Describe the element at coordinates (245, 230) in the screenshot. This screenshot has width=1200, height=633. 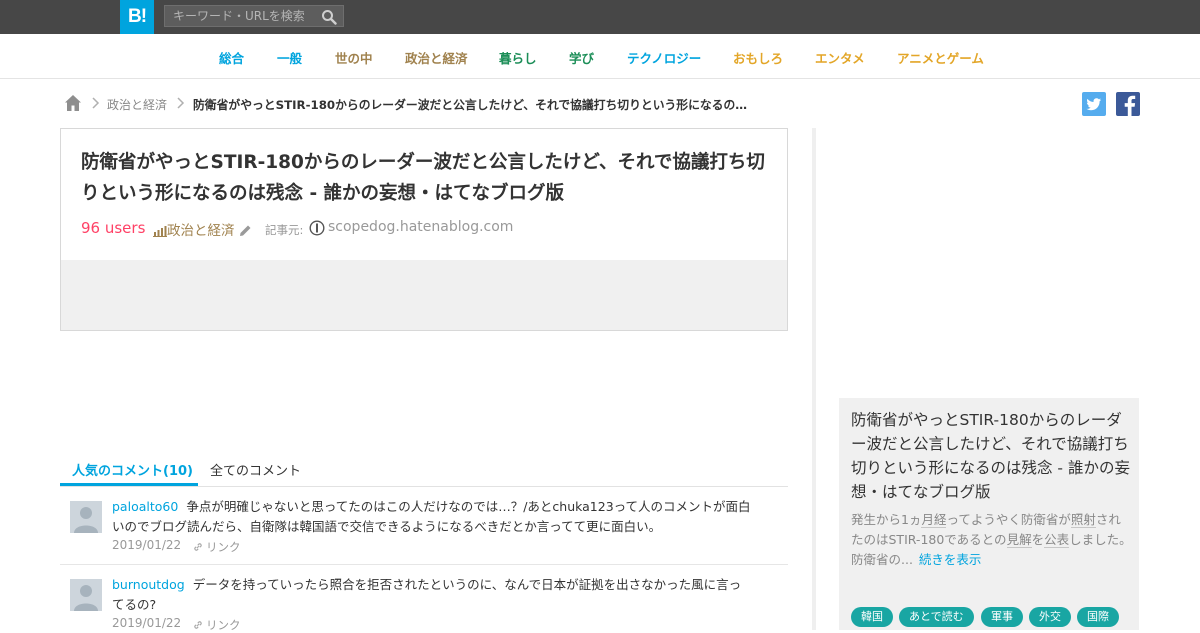
I see `pencil-icon` at that location.